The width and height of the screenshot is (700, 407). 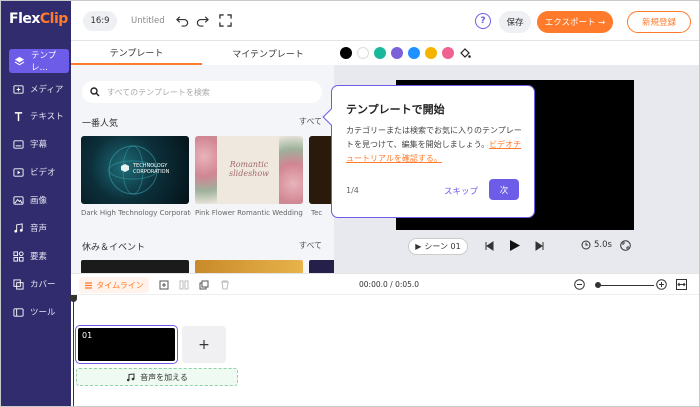 What do you see at coordinates (18, 89) in the screenshot?
I see `media-icon` at bounding box center [18, 89].